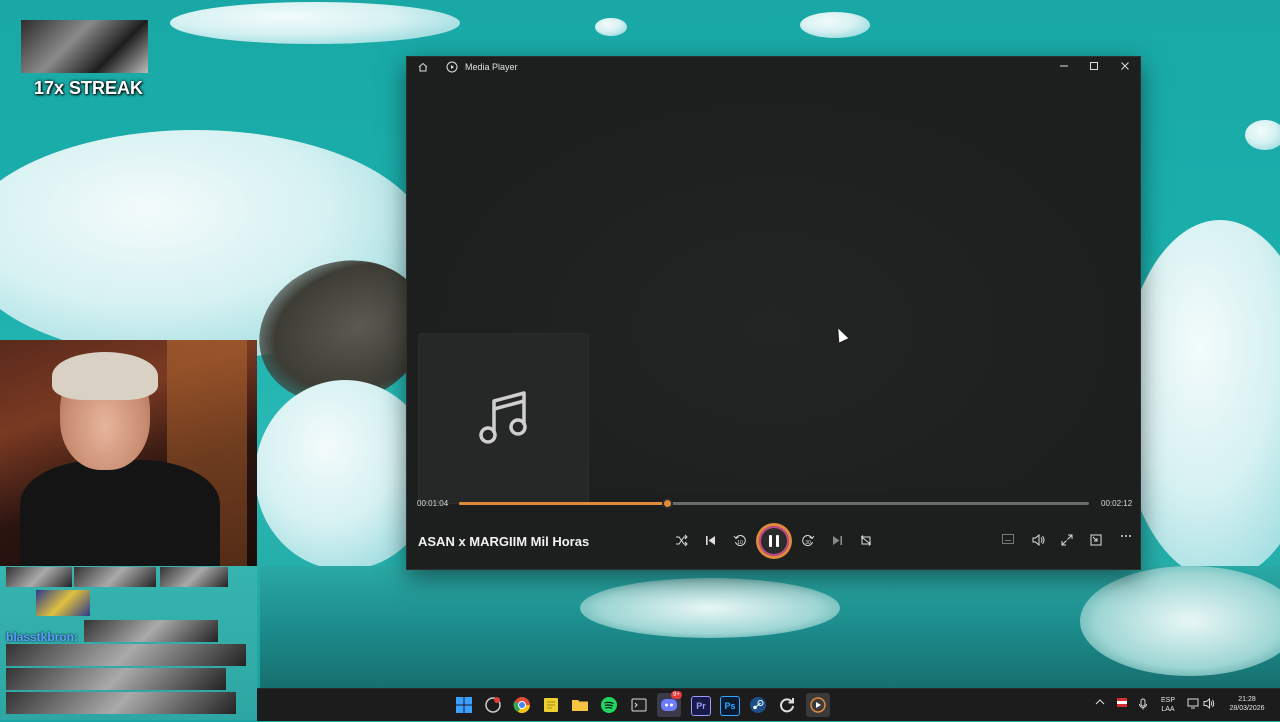  I want to click on microphone-icon, so click(1143, 705).